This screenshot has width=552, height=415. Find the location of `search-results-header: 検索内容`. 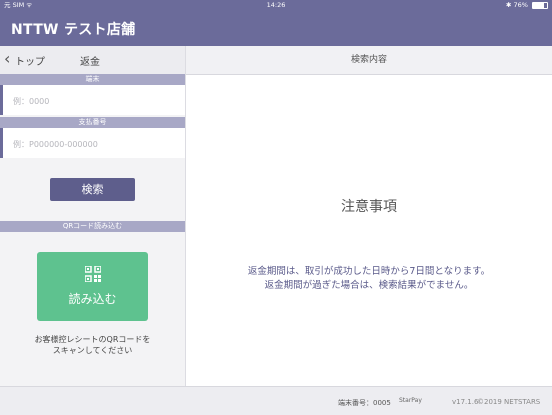

search-results-header: 検索内容 is located at coordinates (369, 60).